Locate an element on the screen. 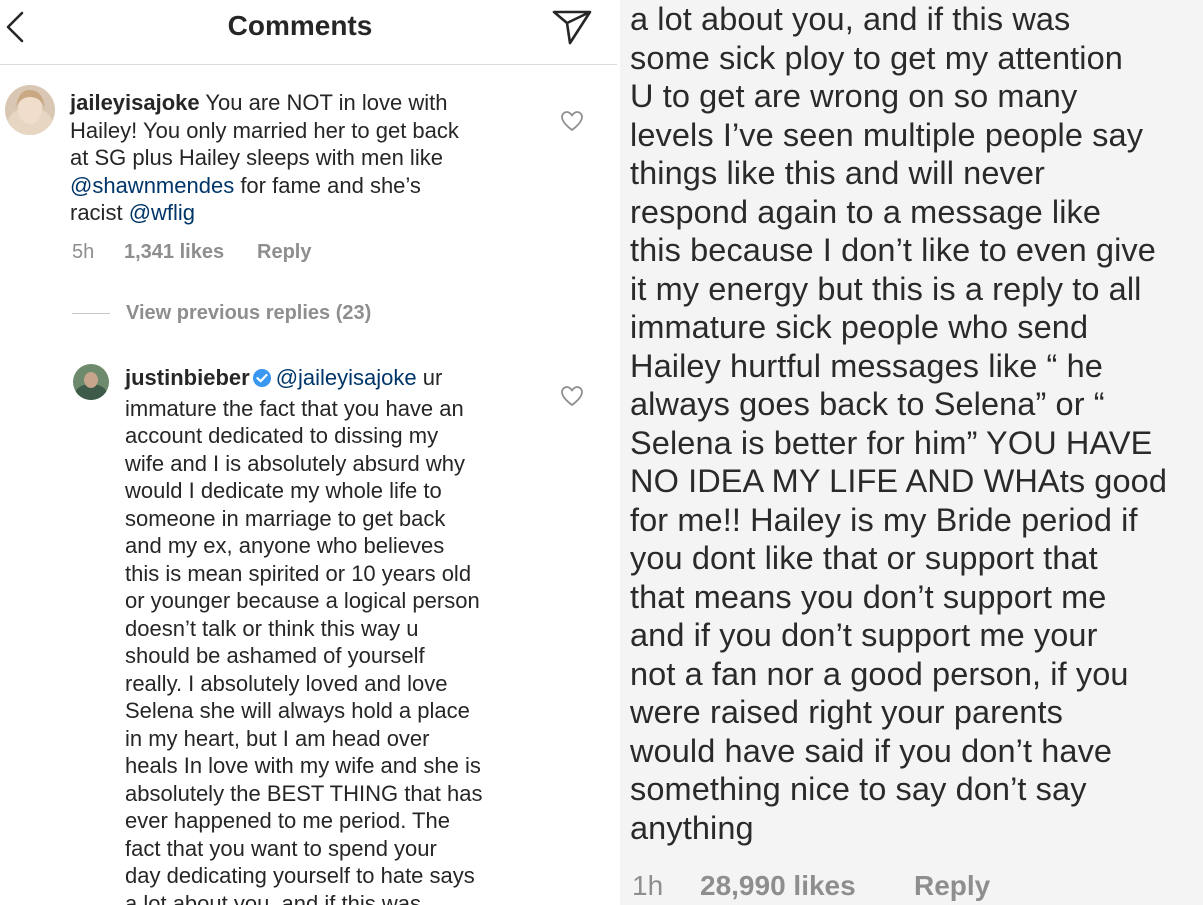 The width and height of the screenshot is (1203, 905). mention-link: @wflig is located at coordinates (162, 212).